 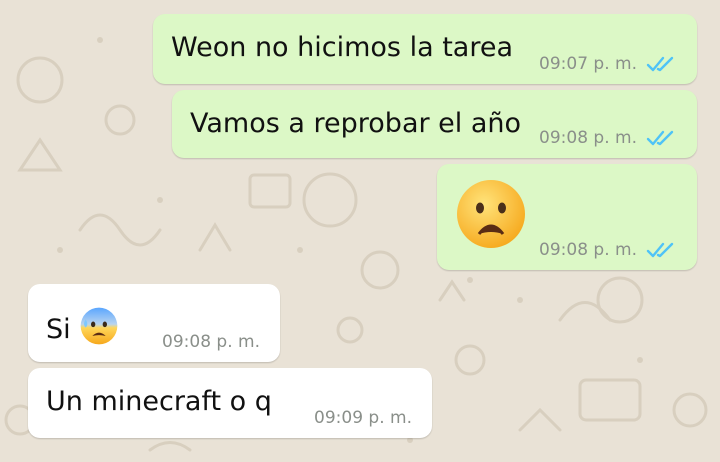 What do you see at coordinates (154, 323) in the screenshot?
I see `message-incoming-1: Si 09:08 p. m.` at bounding box center [154, 323].